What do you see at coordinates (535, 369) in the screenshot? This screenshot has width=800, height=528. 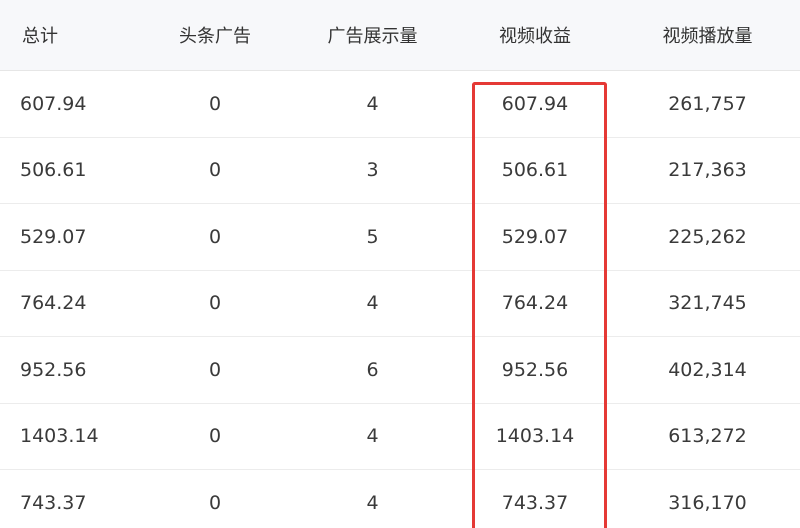 I see `cell-video-revenue: 952.56` at bounding box center [535, 369].